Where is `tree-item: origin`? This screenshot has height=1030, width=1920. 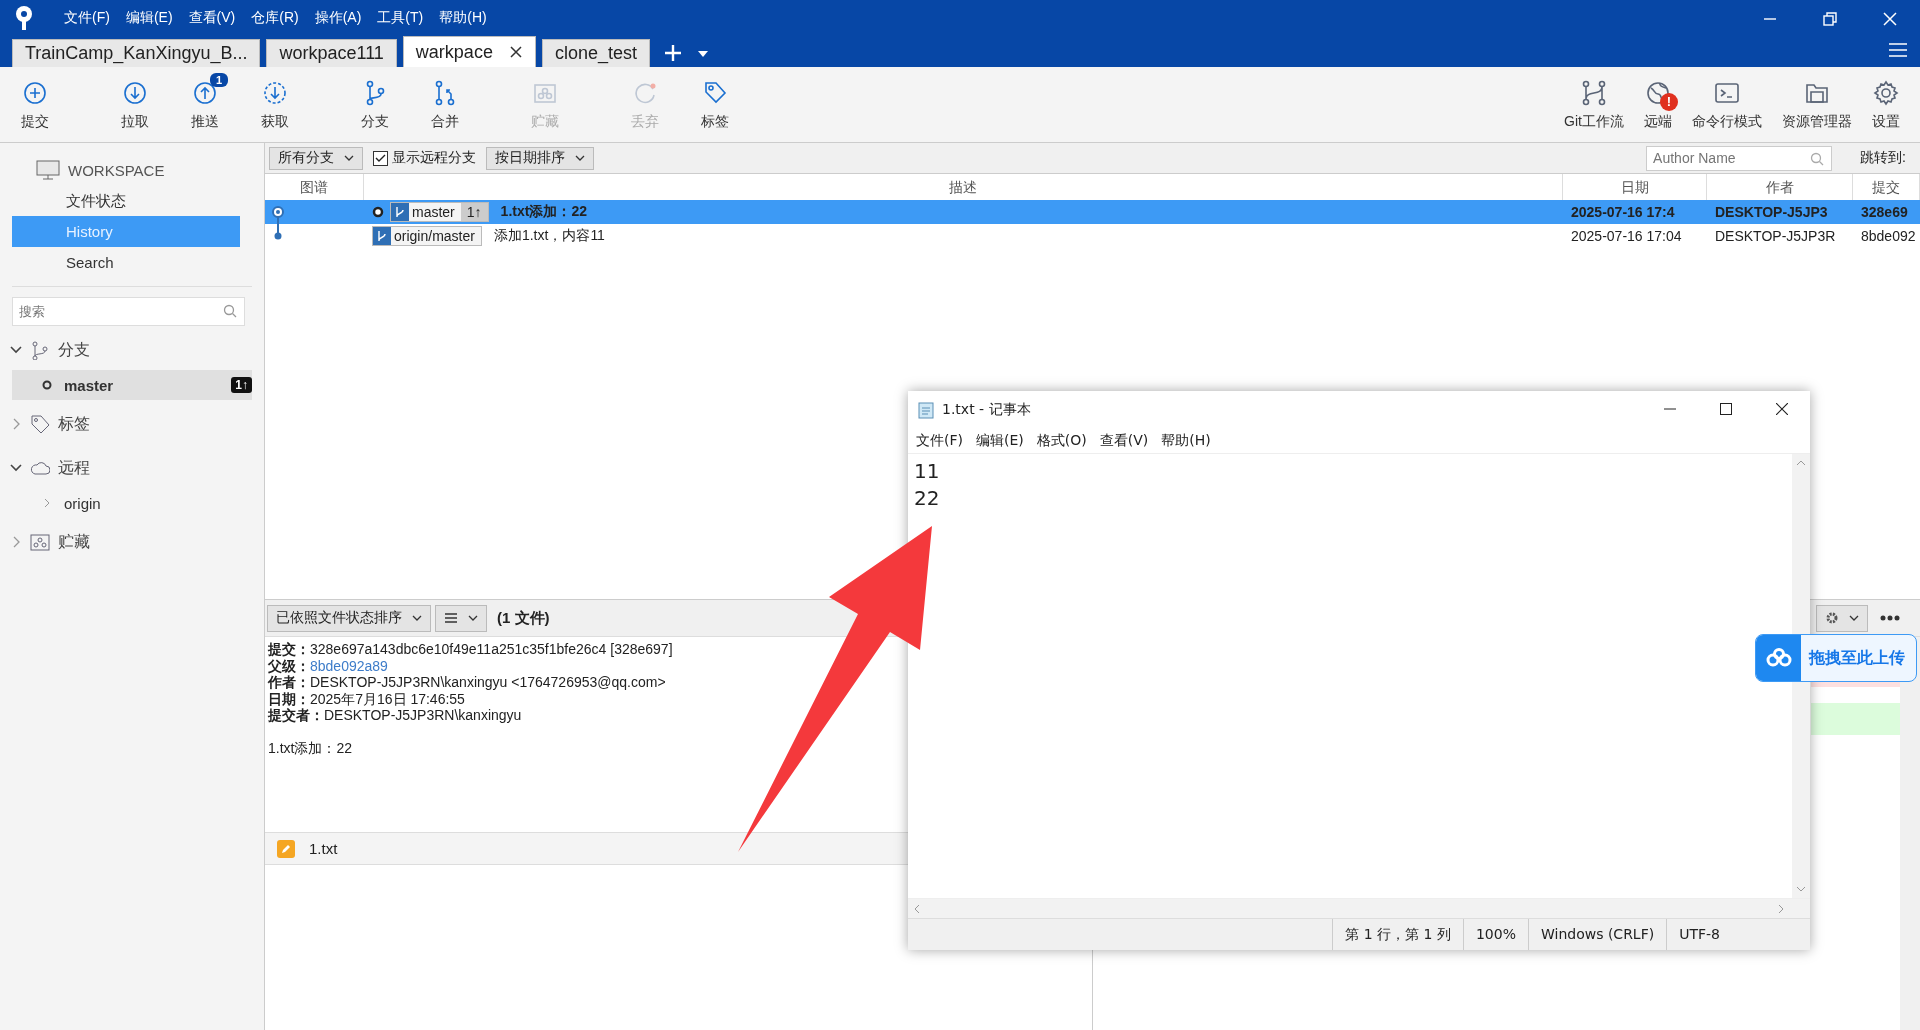
tree-item: origin is located at coordinates (132, 503).